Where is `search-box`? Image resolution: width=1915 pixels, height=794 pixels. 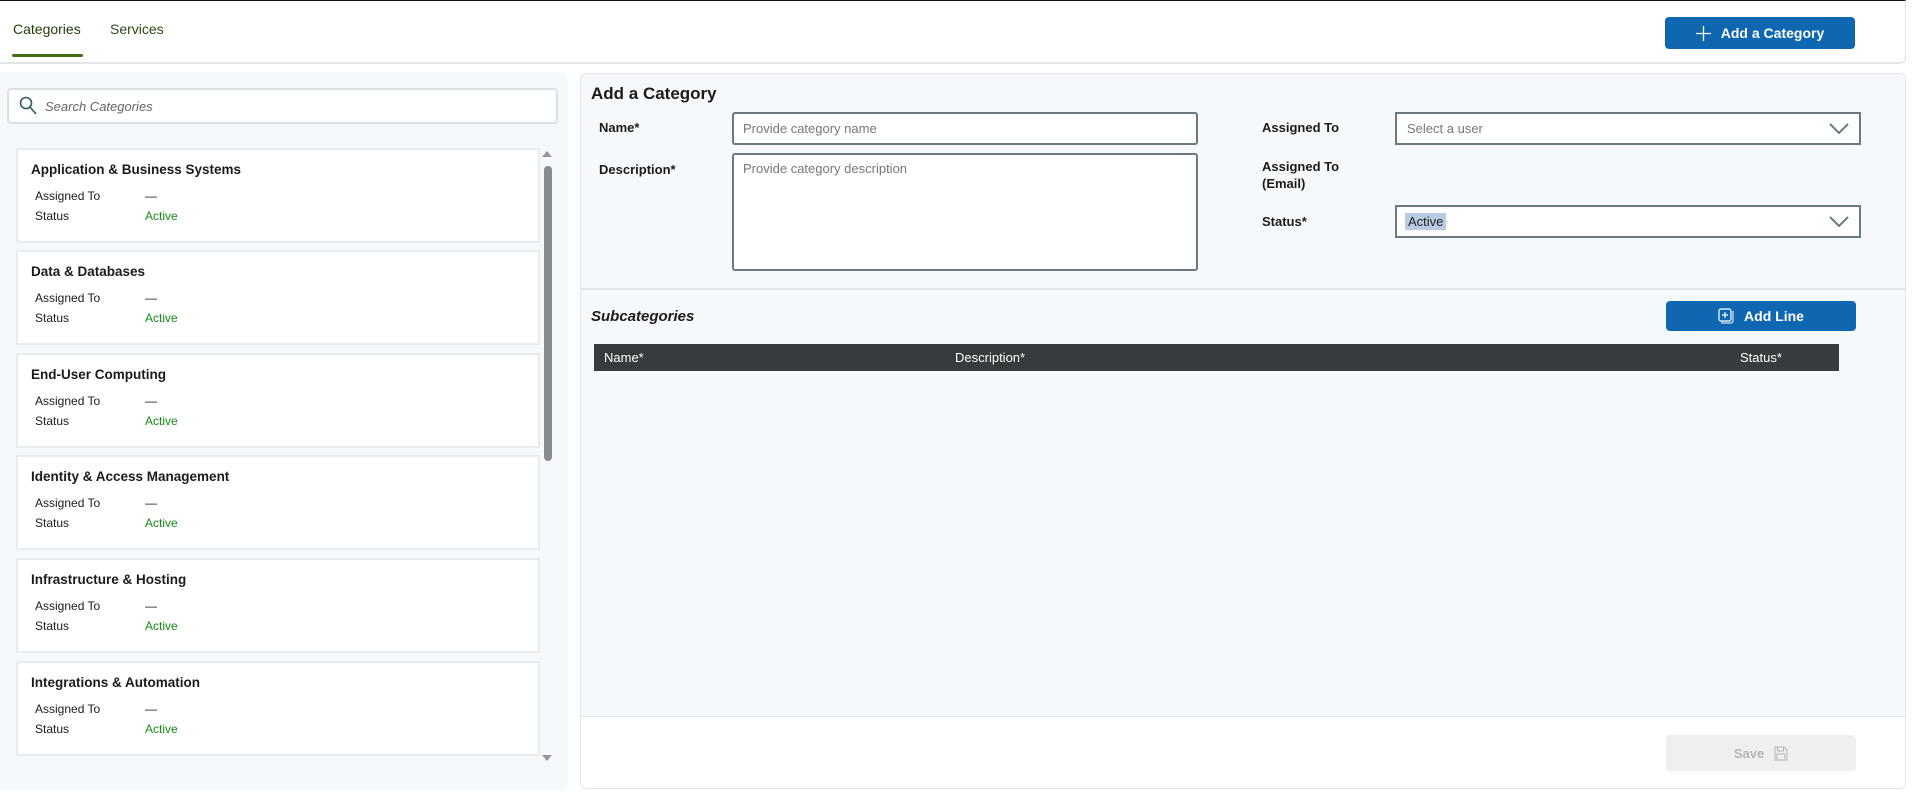
search-box is located at coordinates (282, 106).